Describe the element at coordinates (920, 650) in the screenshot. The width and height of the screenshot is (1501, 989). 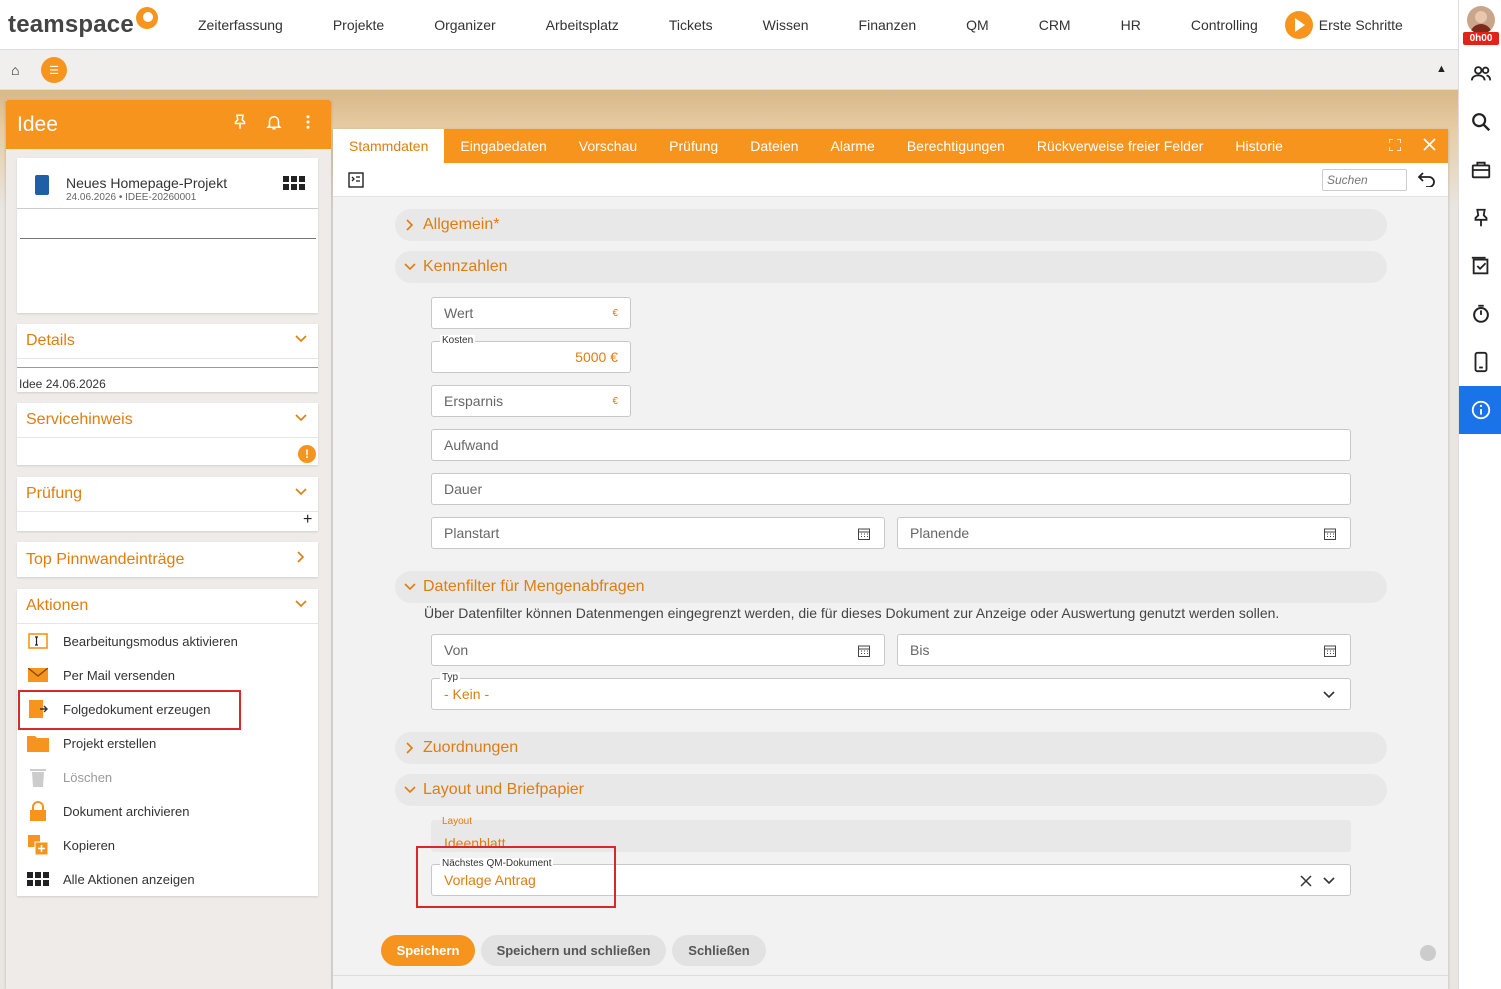
I see `field-placeholder: Bis` at that location.